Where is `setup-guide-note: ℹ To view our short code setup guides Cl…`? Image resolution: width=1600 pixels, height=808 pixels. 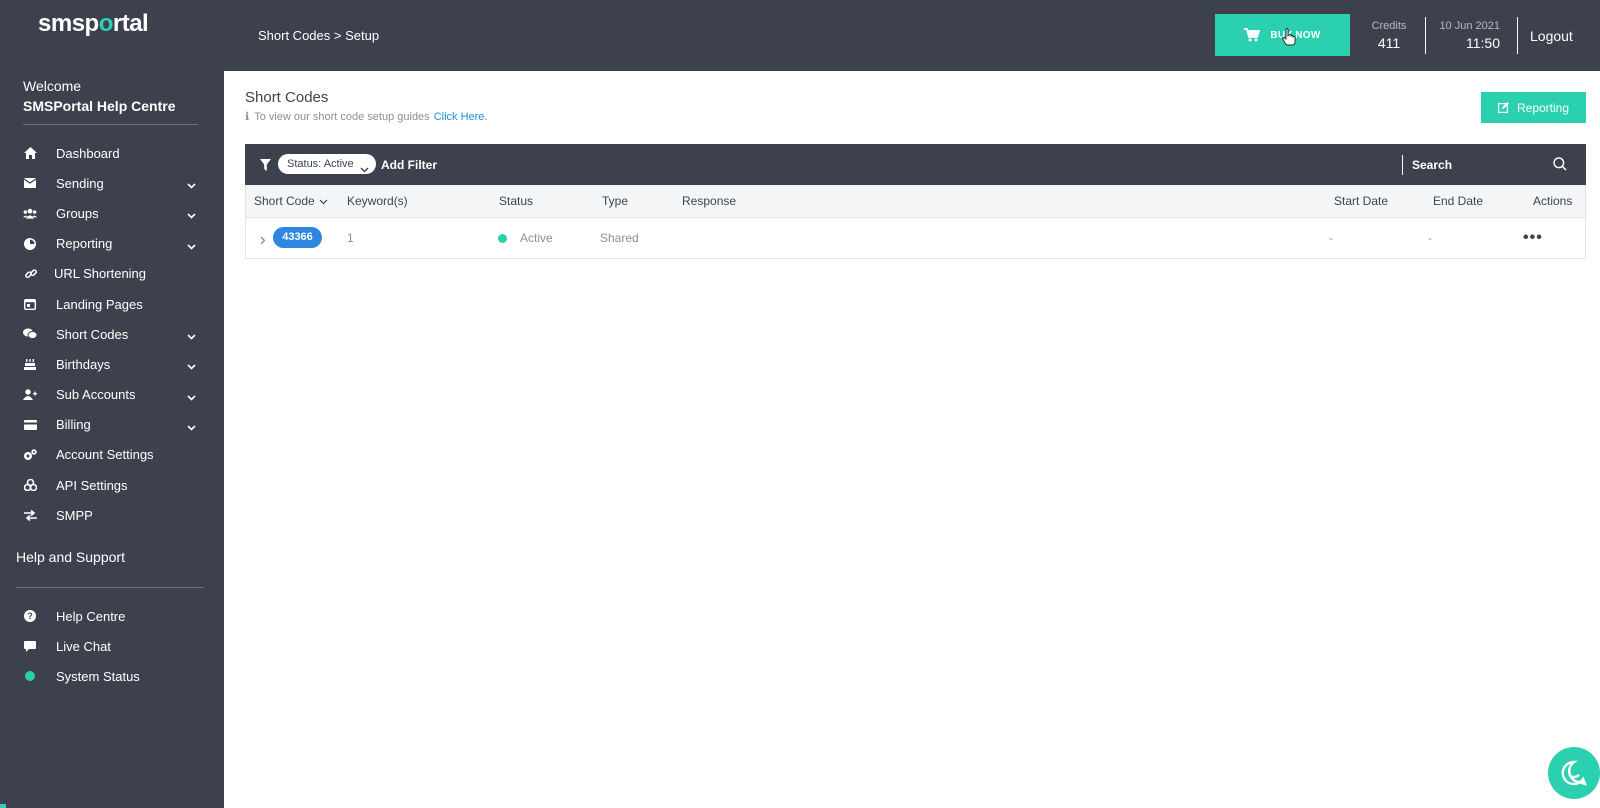
setup-guide-note: ℹ To view our short code setup guides Cl… is located at coordinates (366, 117).